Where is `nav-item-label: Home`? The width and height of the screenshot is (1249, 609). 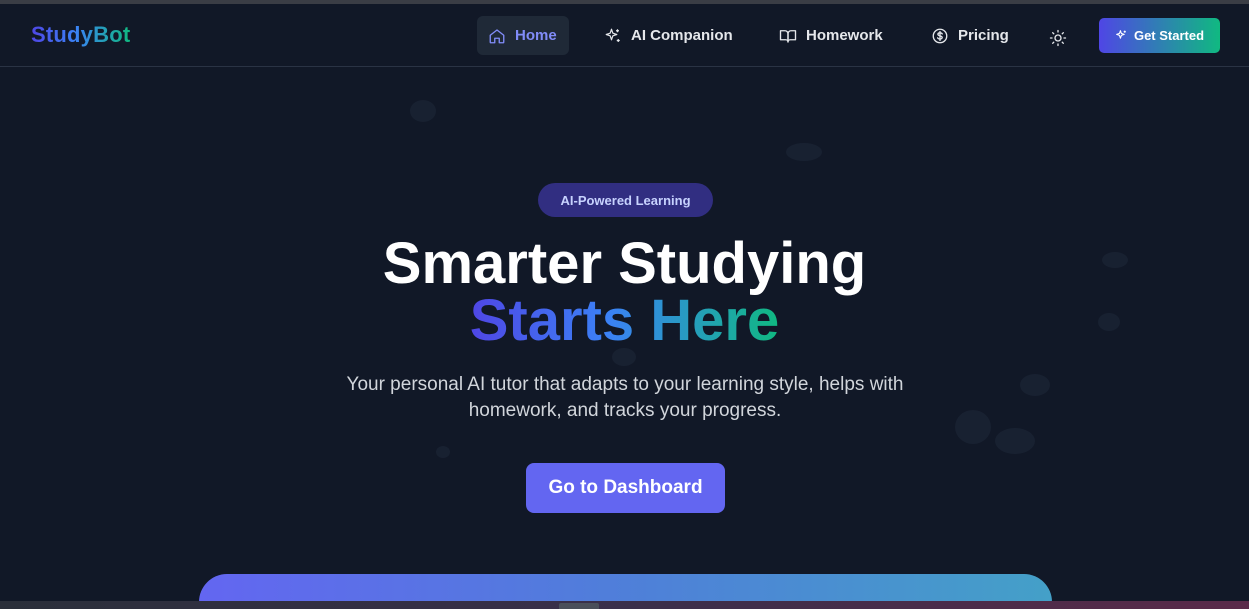 nav-item-label: Home is located at coordinates (536, 35).